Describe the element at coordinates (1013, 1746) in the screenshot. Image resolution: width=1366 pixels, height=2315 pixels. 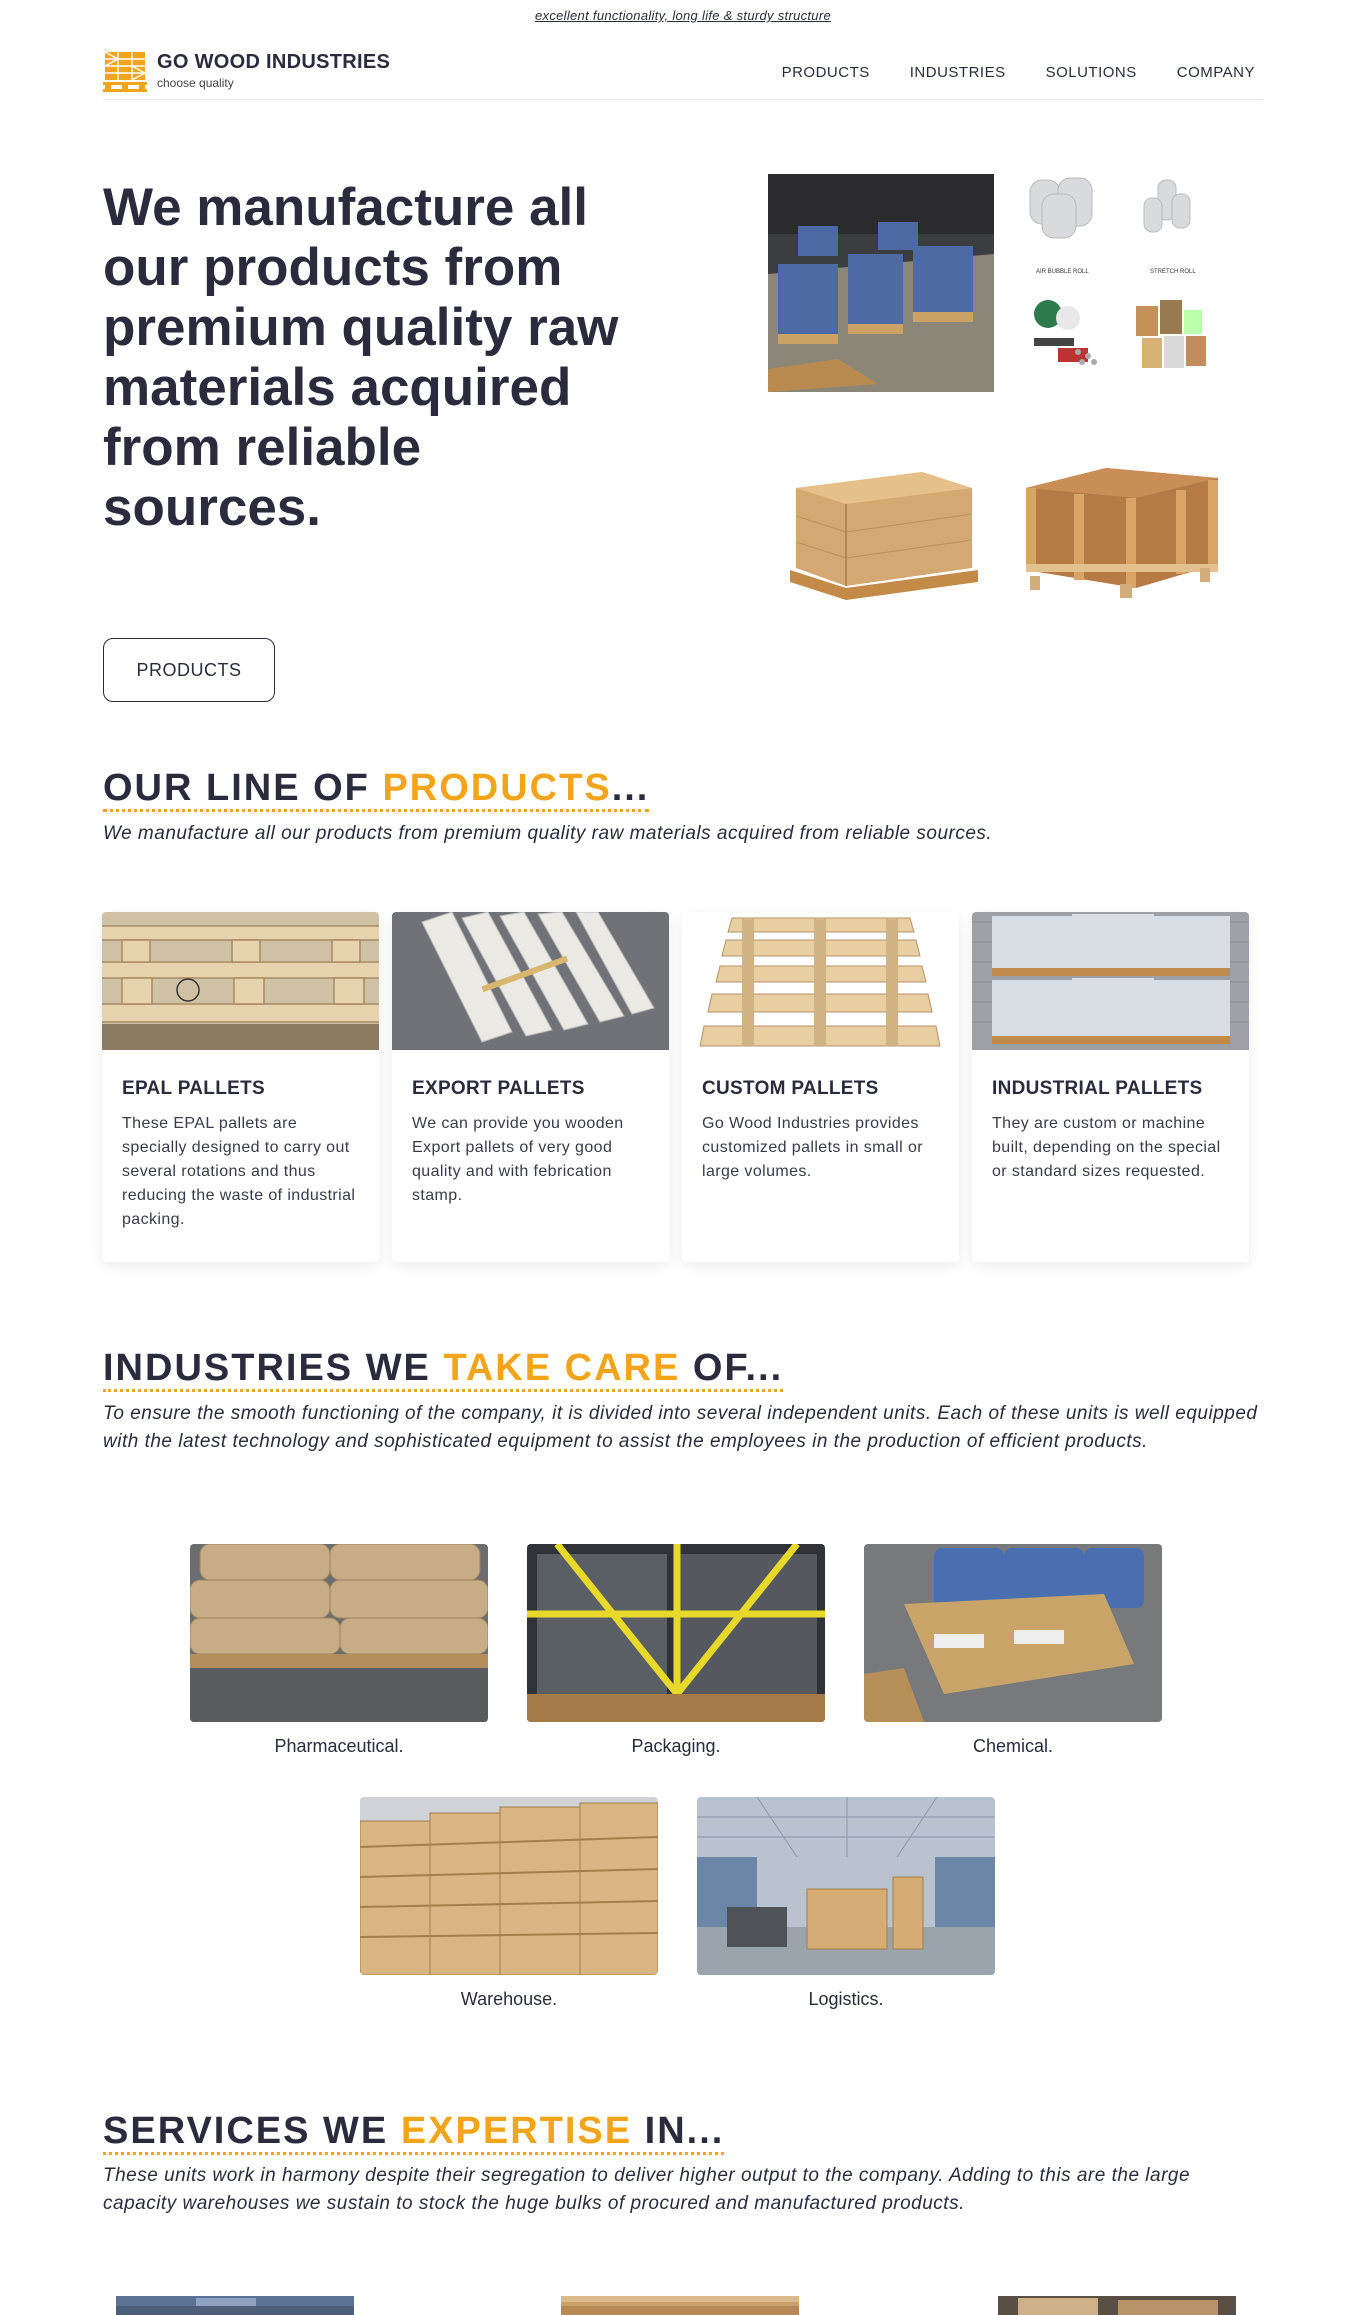
I see `industry-label: Chemical.` at that location.